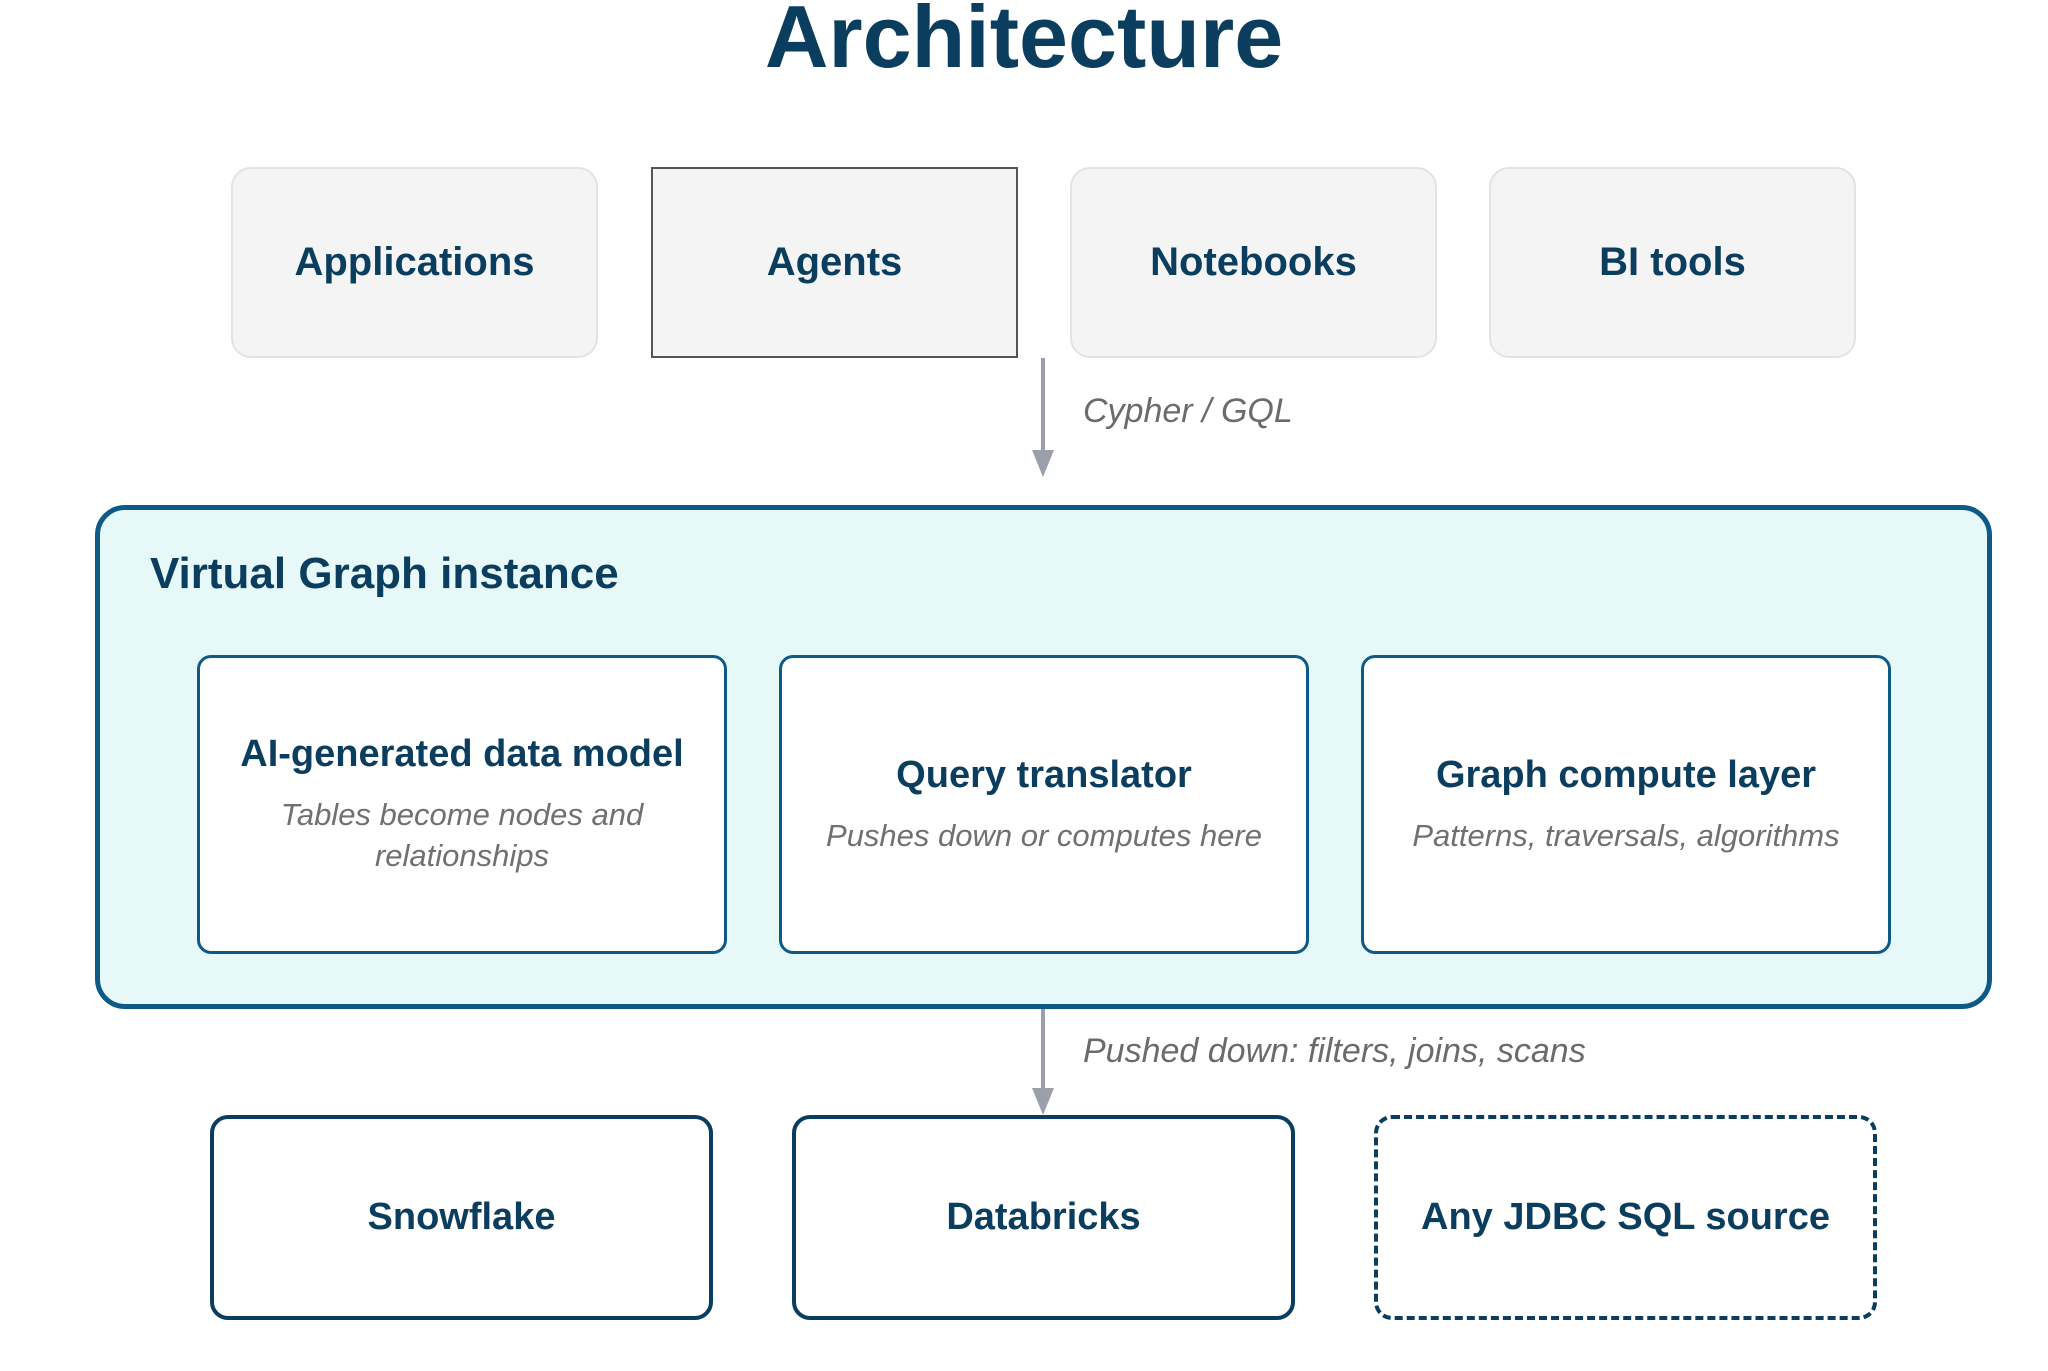  I want to click on source-label: Snowflake, so click(461, 1217).